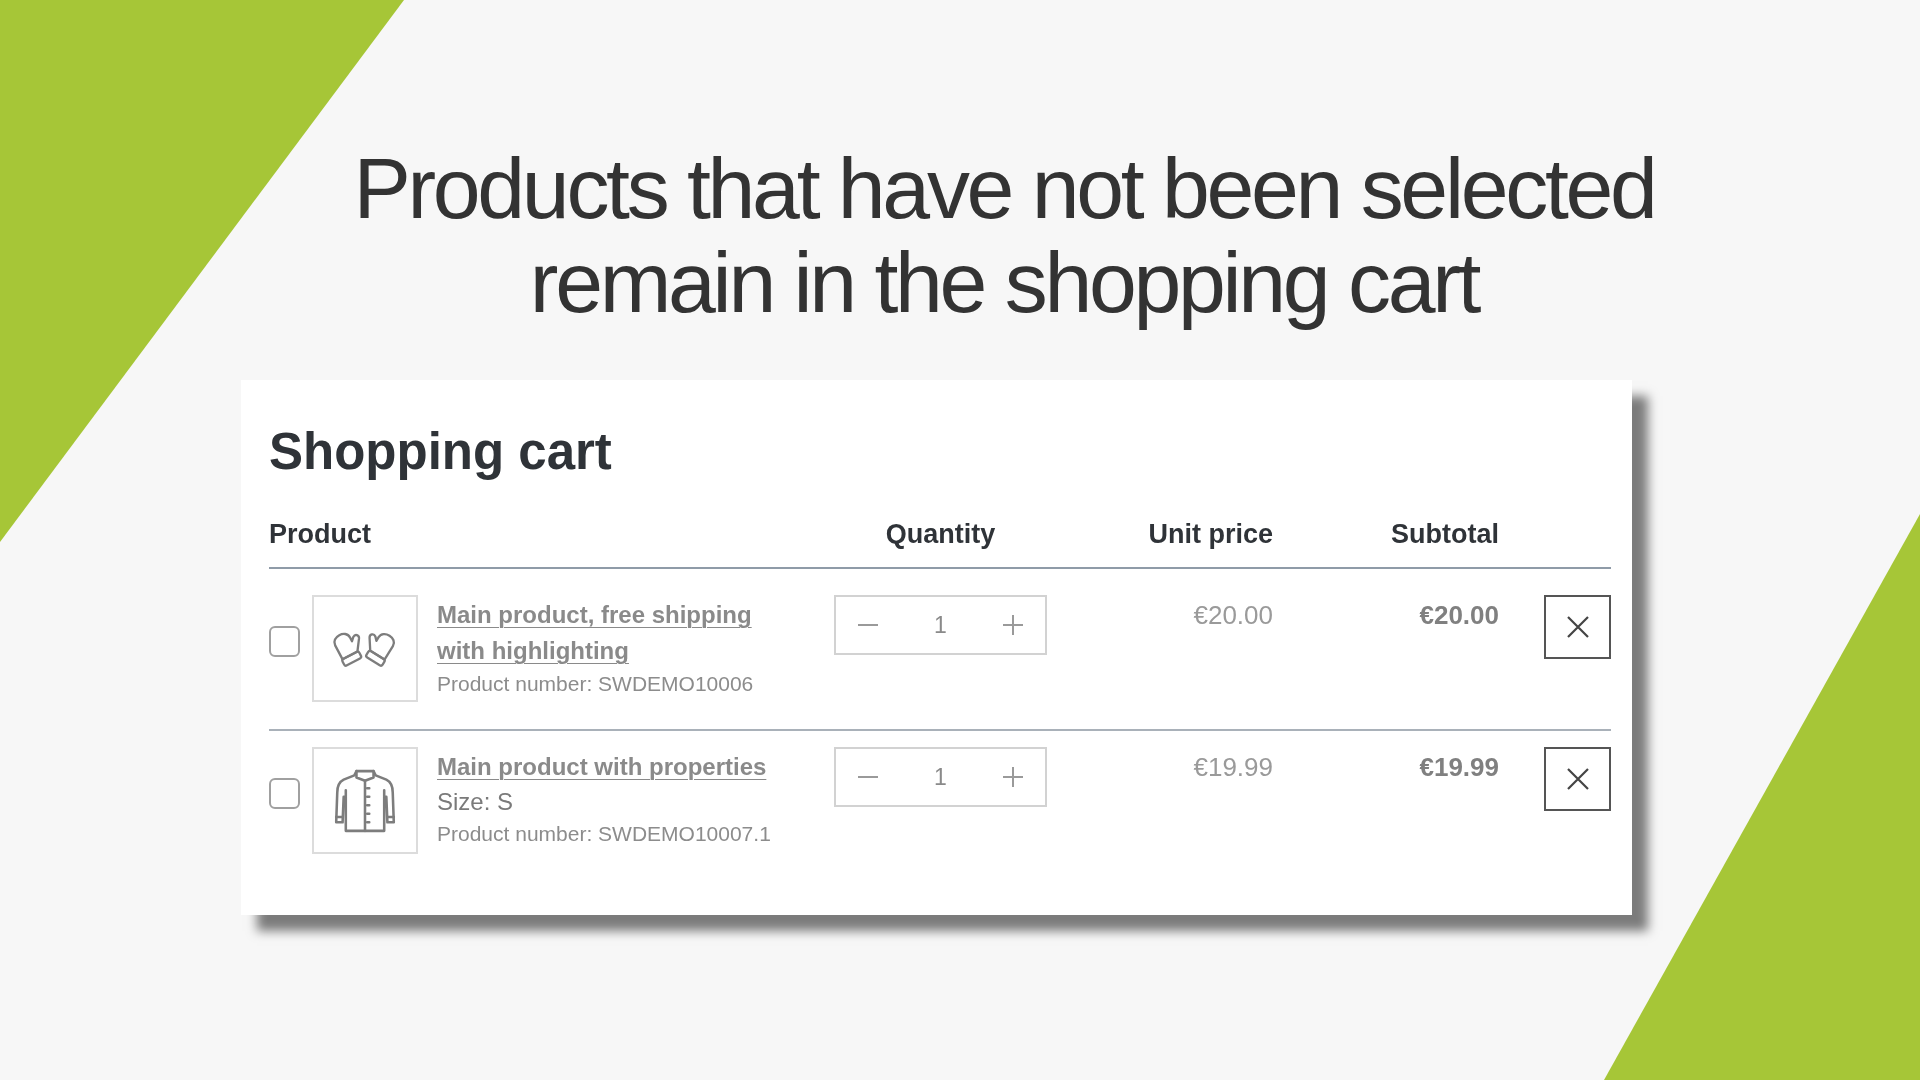 The image size is (1920, 1080). Describe the element at coordinates (1210, 534) in the screenshot. I see `column-header: Unit price` at that location.